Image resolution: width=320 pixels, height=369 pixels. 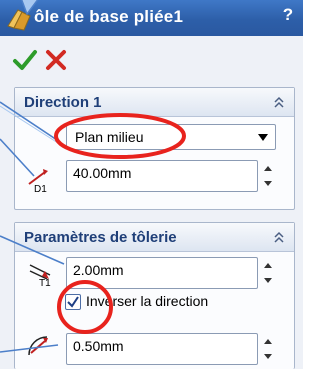 I want to click on bend-radius-spinner, so click(x=268, y=349).